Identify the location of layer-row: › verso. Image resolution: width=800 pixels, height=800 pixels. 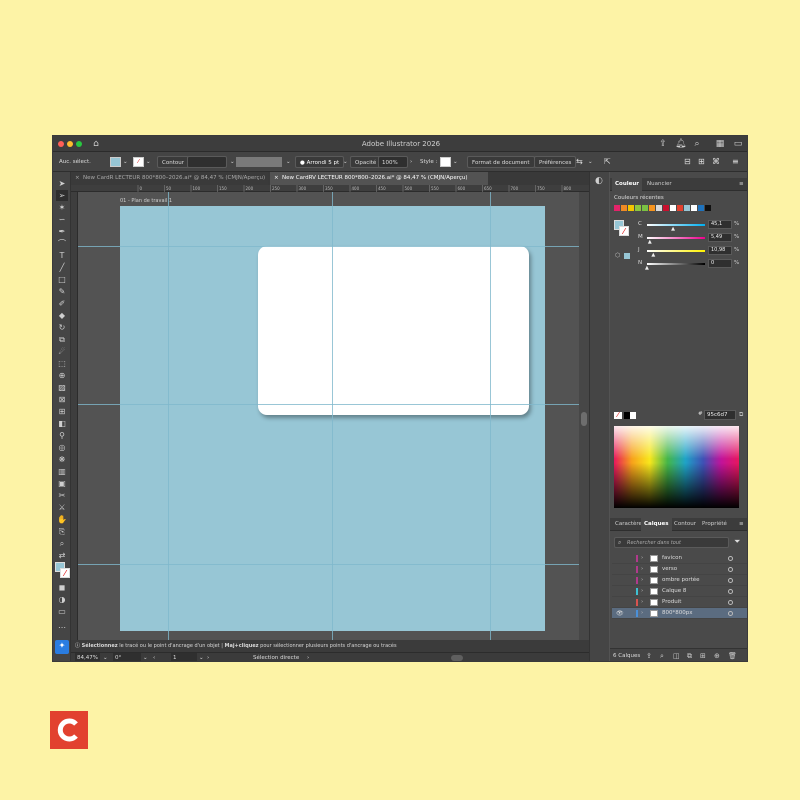
(679, 569).